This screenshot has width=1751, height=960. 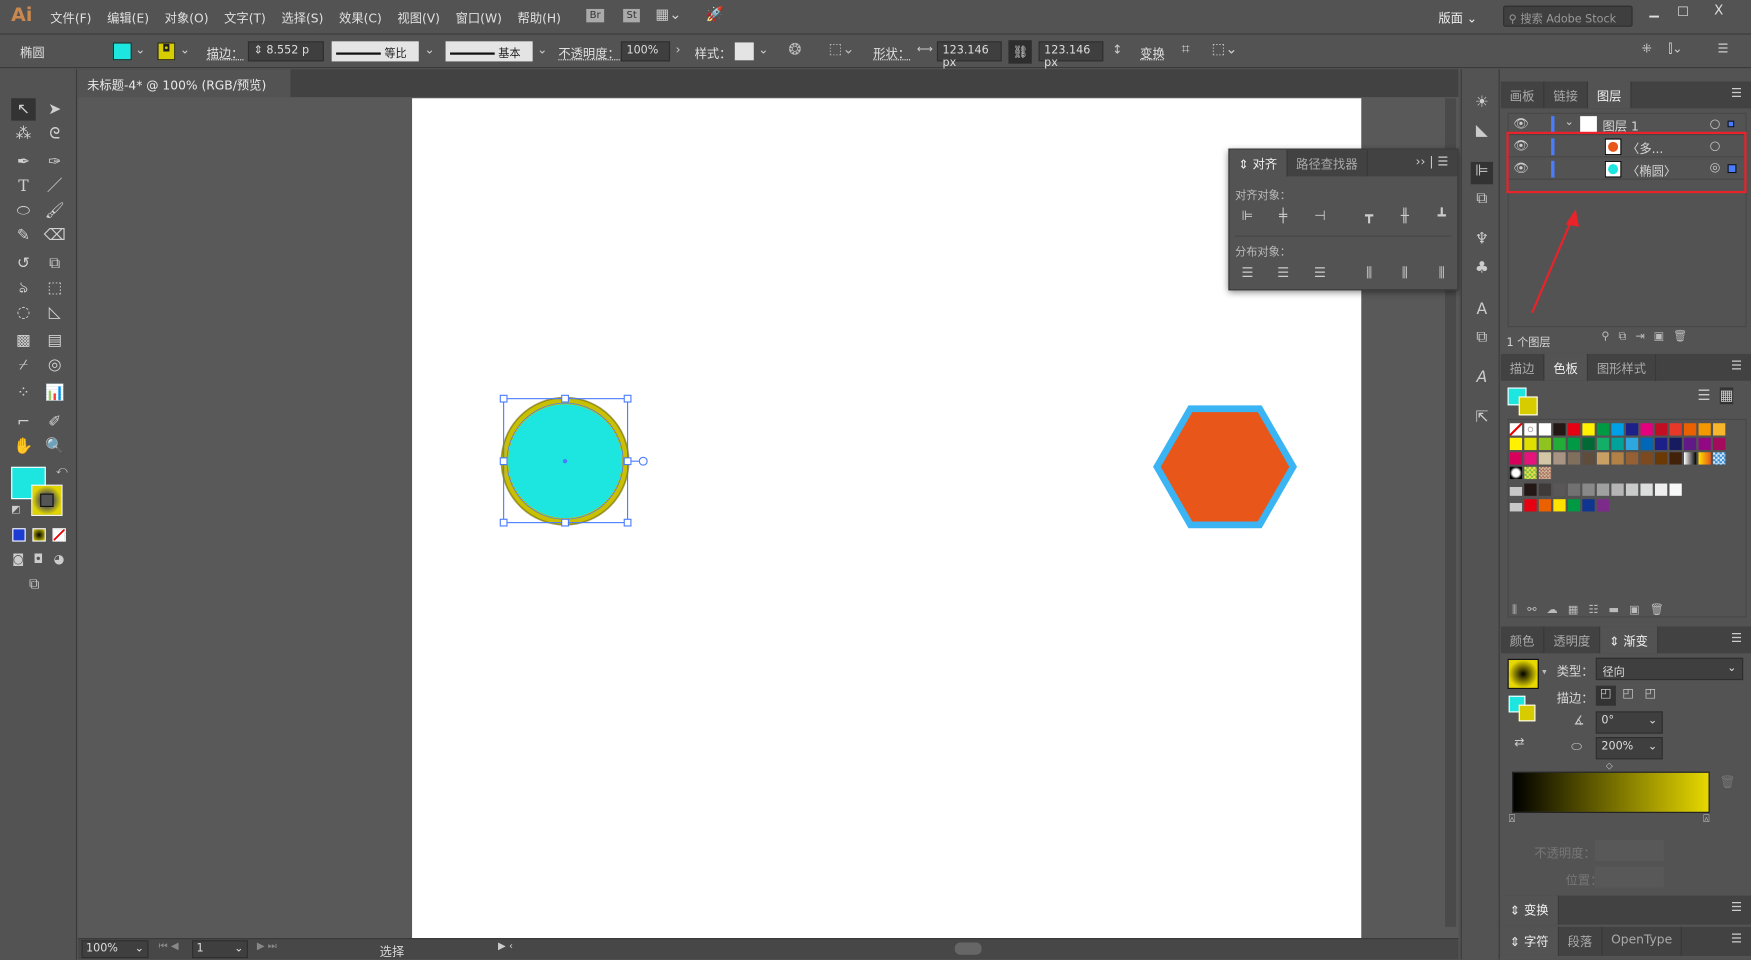 I want to click on gradient-stop-end: ⍓, so click(x=1706, y=819).